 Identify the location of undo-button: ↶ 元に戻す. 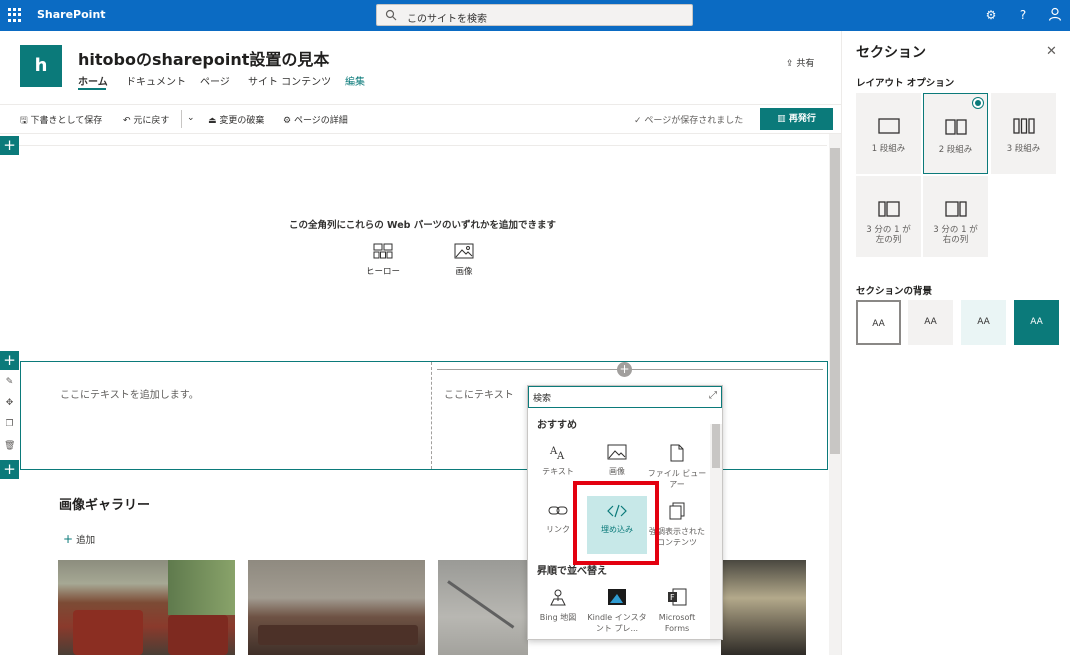
(146, 119).